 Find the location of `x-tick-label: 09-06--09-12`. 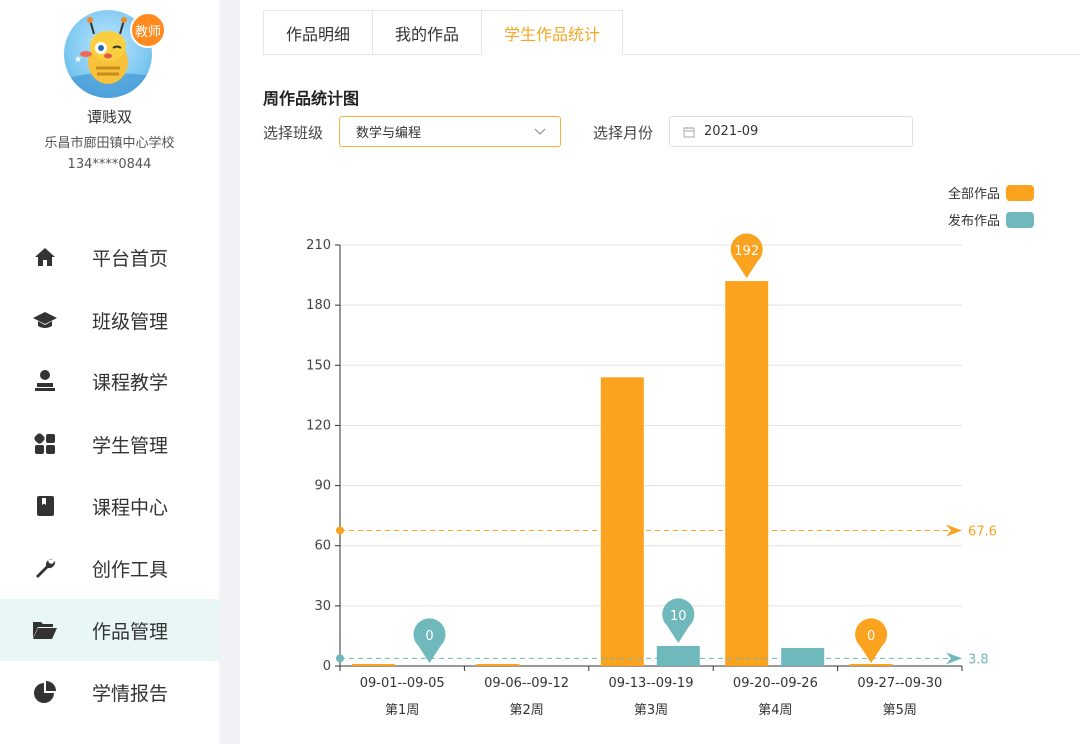

x-tick-label: 09-06--09-12 is located at coordinates (526, 683).